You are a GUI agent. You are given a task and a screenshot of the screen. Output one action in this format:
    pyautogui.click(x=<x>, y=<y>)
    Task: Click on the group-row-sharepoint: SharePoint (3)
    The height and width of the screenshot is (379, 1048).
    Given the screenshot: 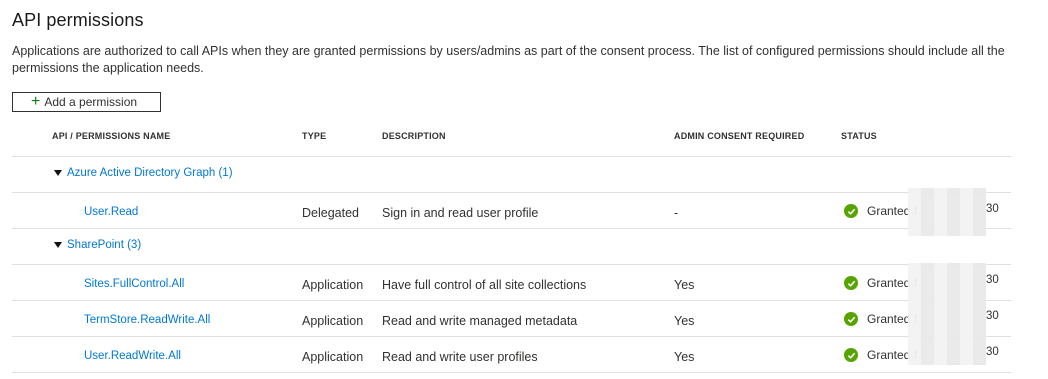 What is the action you would take?
    pyautogui.click(x=511, y=247)
    